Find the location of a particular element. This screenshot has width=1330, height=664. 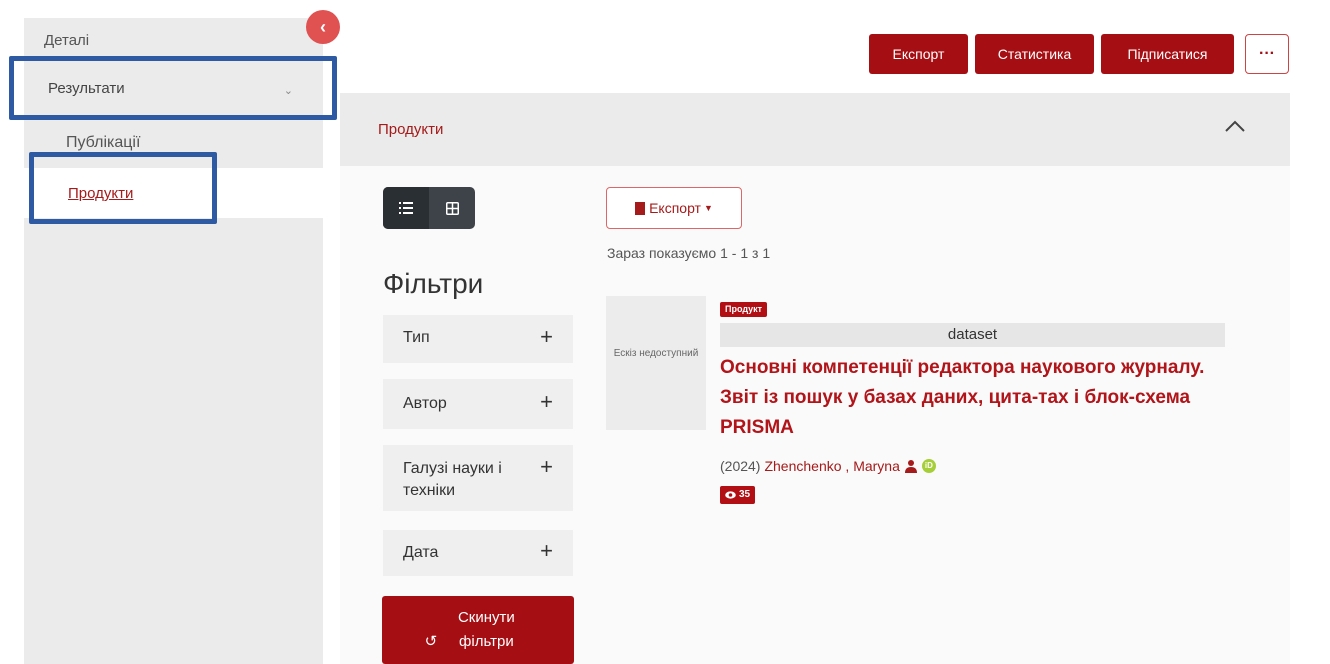

chevron-down-icon: ⌄ is located at coordinates (288, 91).